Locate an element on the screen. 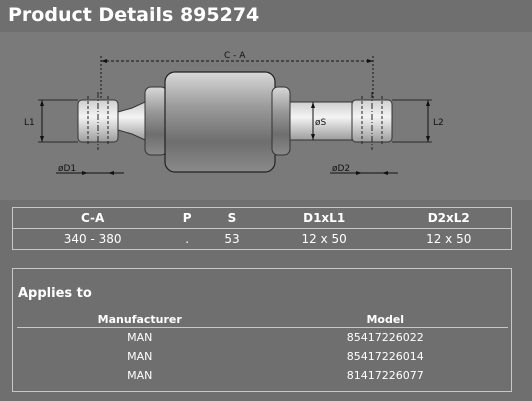  applies-header-model: Model is located at coordinates (385, 320).